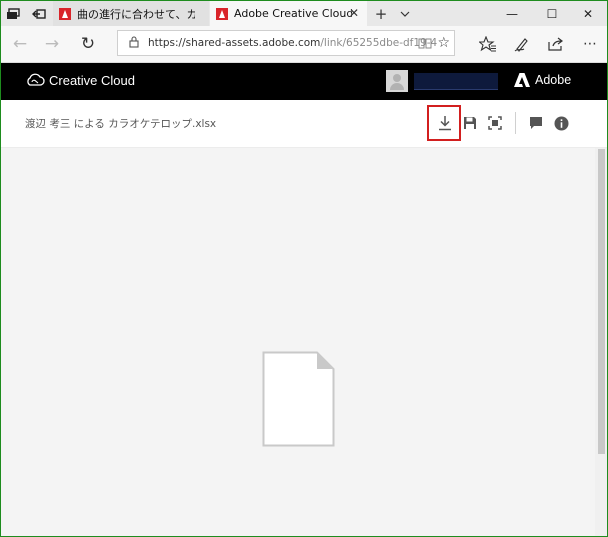  Describe the element at coordinates (425, 43) in the screenshot. I see `reading-view-icon` at that location.